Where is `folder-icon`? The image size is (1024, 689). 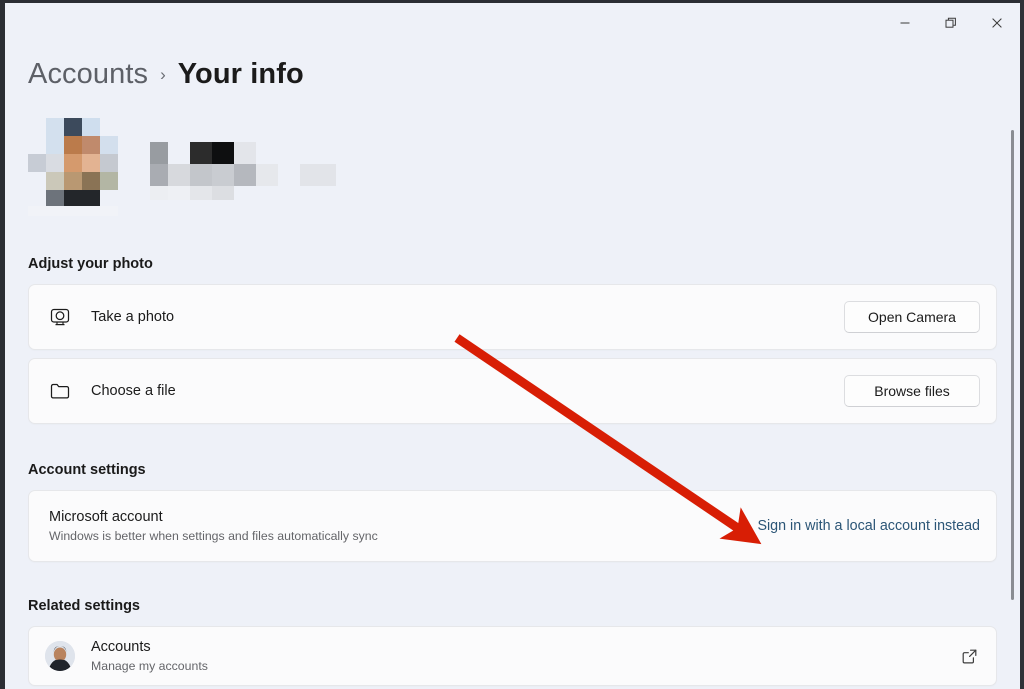
folder-icon is located at coordinates (60, 391).